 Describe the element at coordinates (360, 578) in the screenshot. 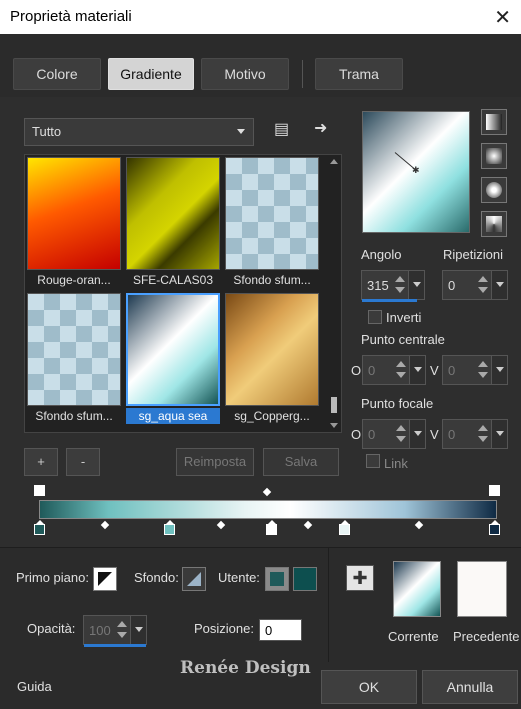

I see `add-stop-button: ✚` at that location.